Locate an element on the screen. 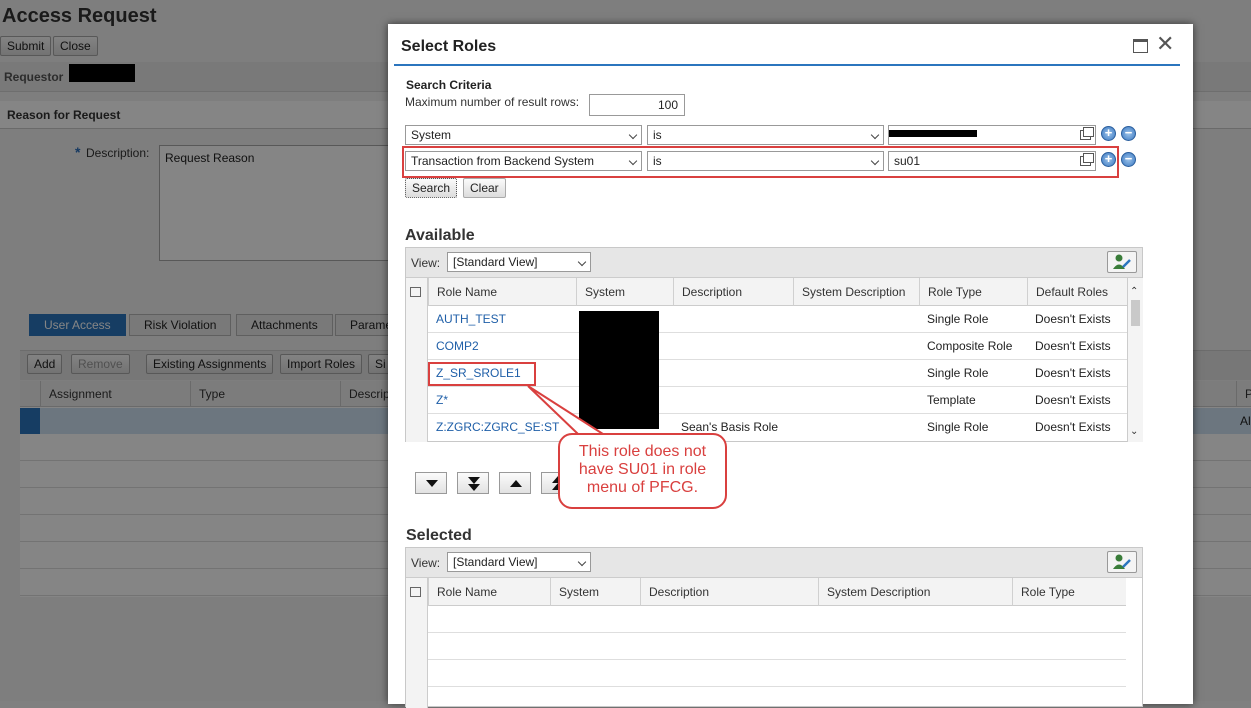 The width and height of the screenshot is (1251, 708). max-rows-label: Maximum number of result rows: is located at coordinates (492, 102).